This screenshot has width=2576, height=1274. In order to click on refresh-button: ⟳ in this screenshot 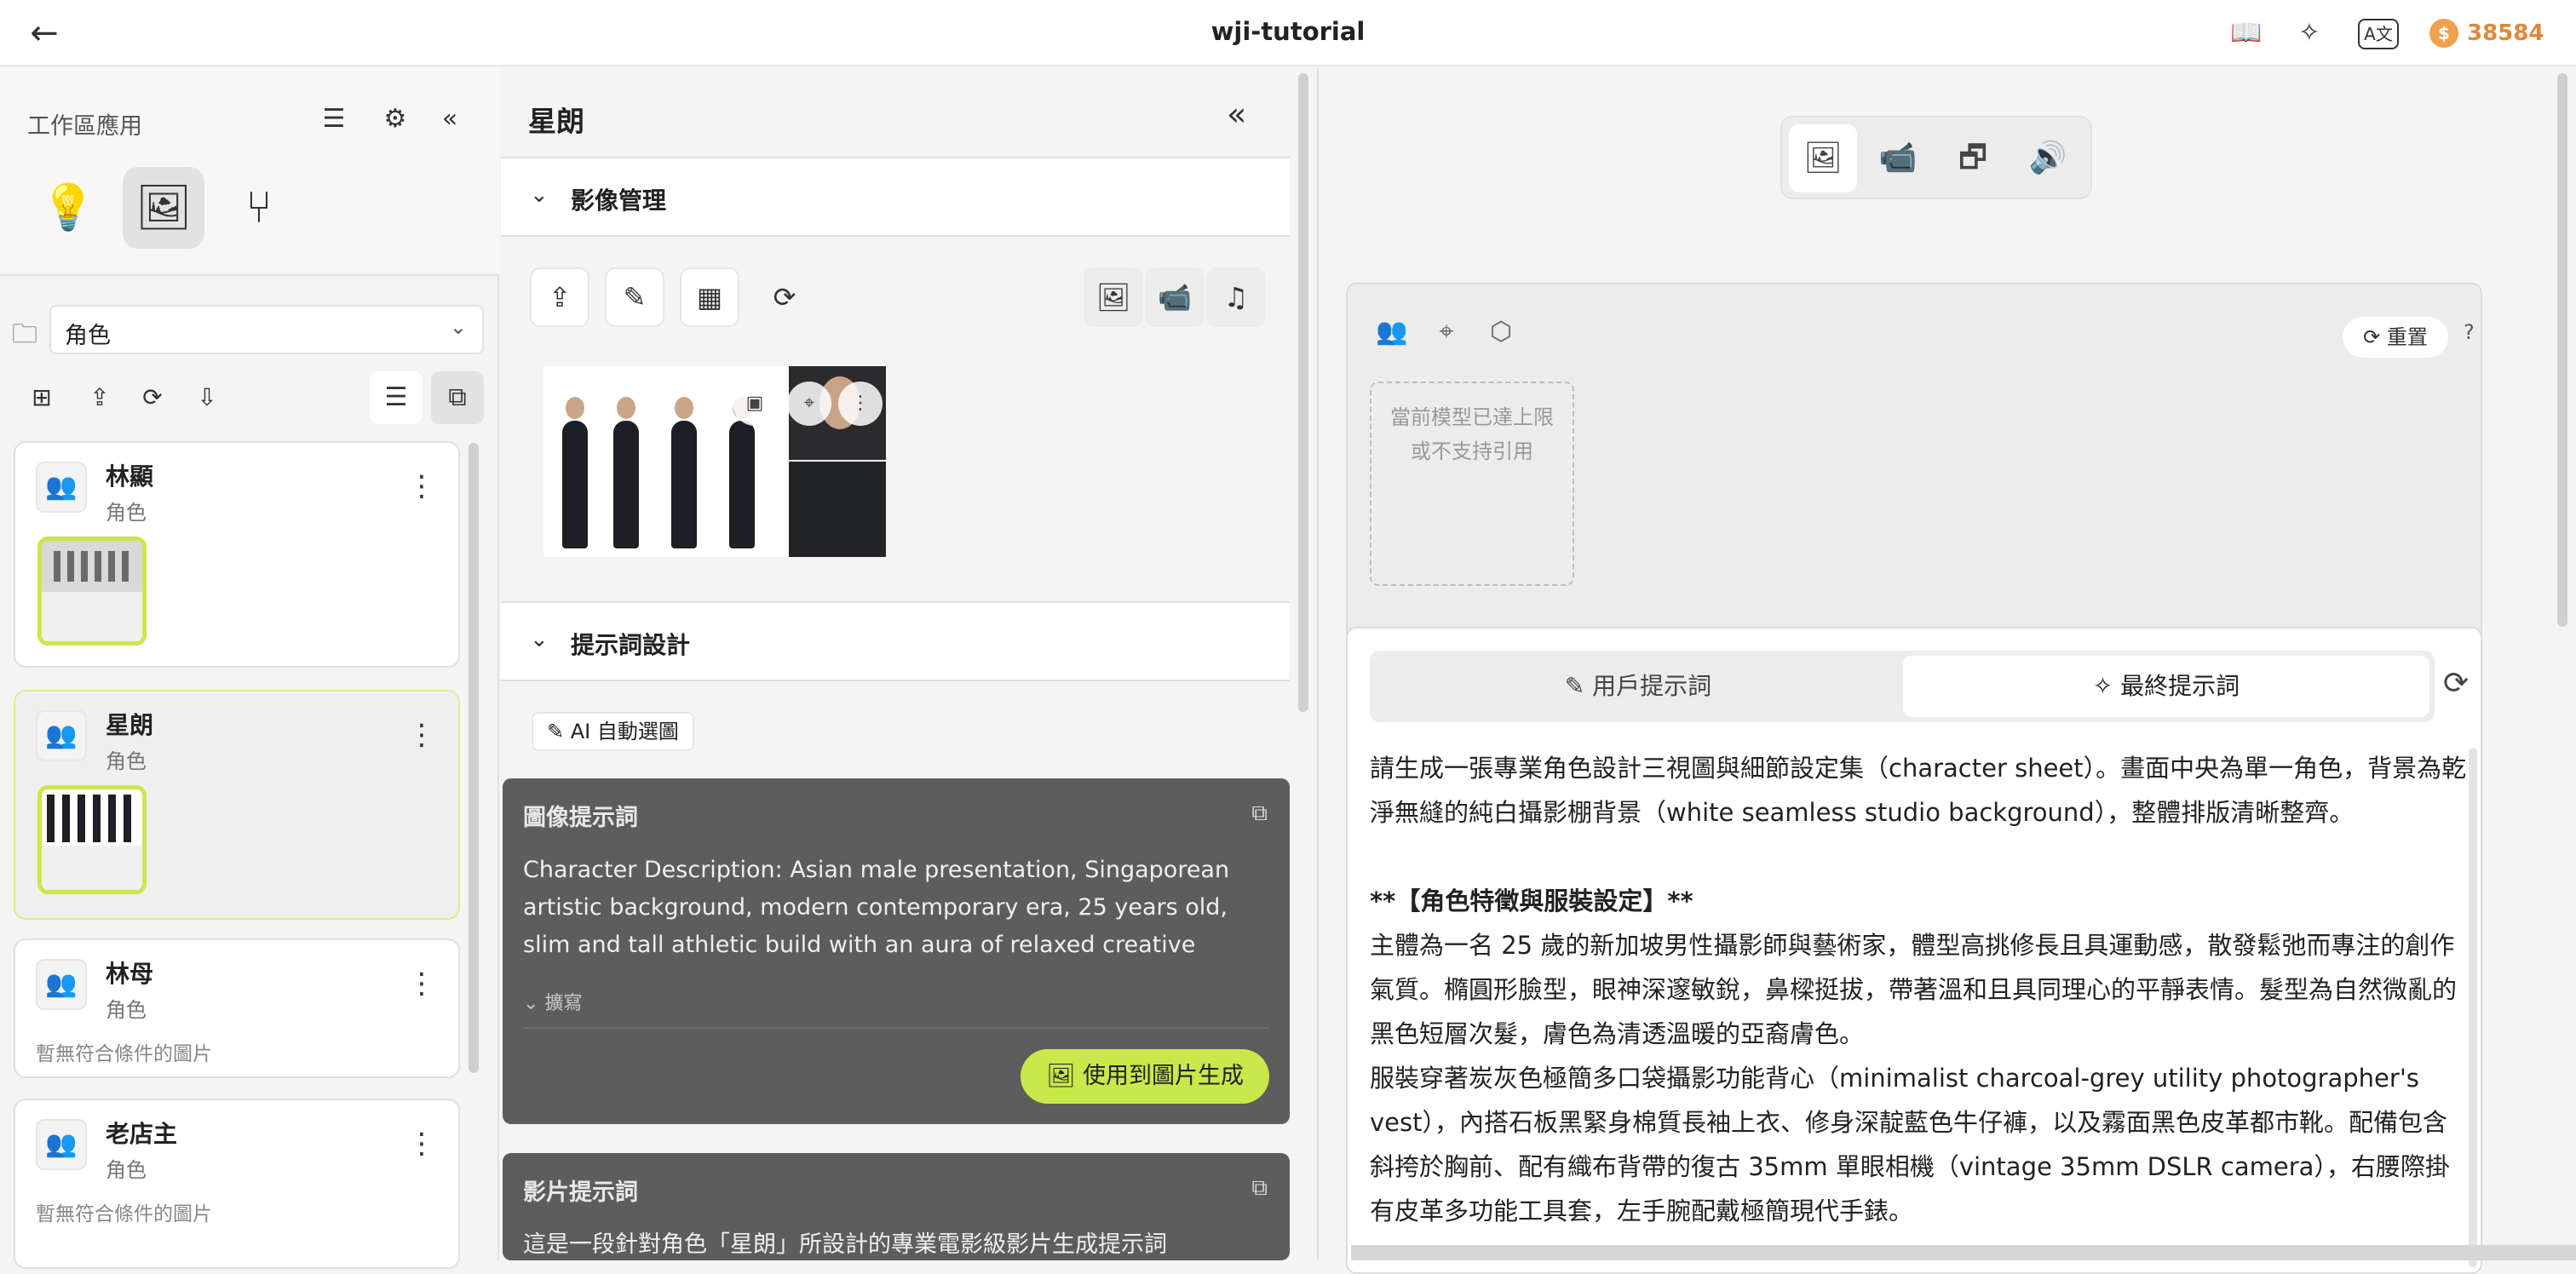, I will do `click(785, 297)`.